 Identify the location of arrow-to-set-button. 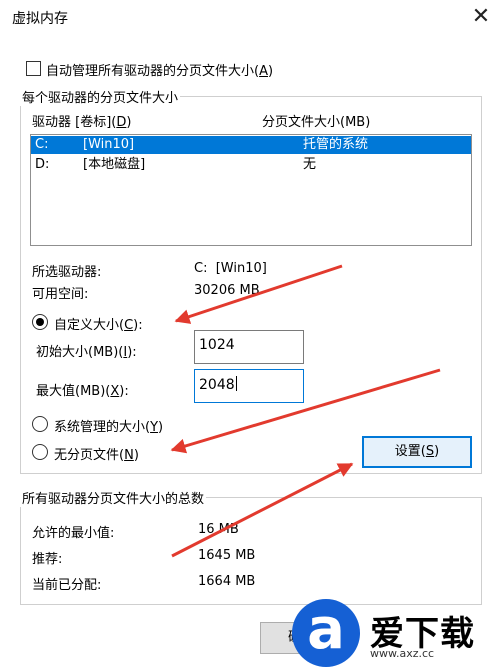
(262, 510).